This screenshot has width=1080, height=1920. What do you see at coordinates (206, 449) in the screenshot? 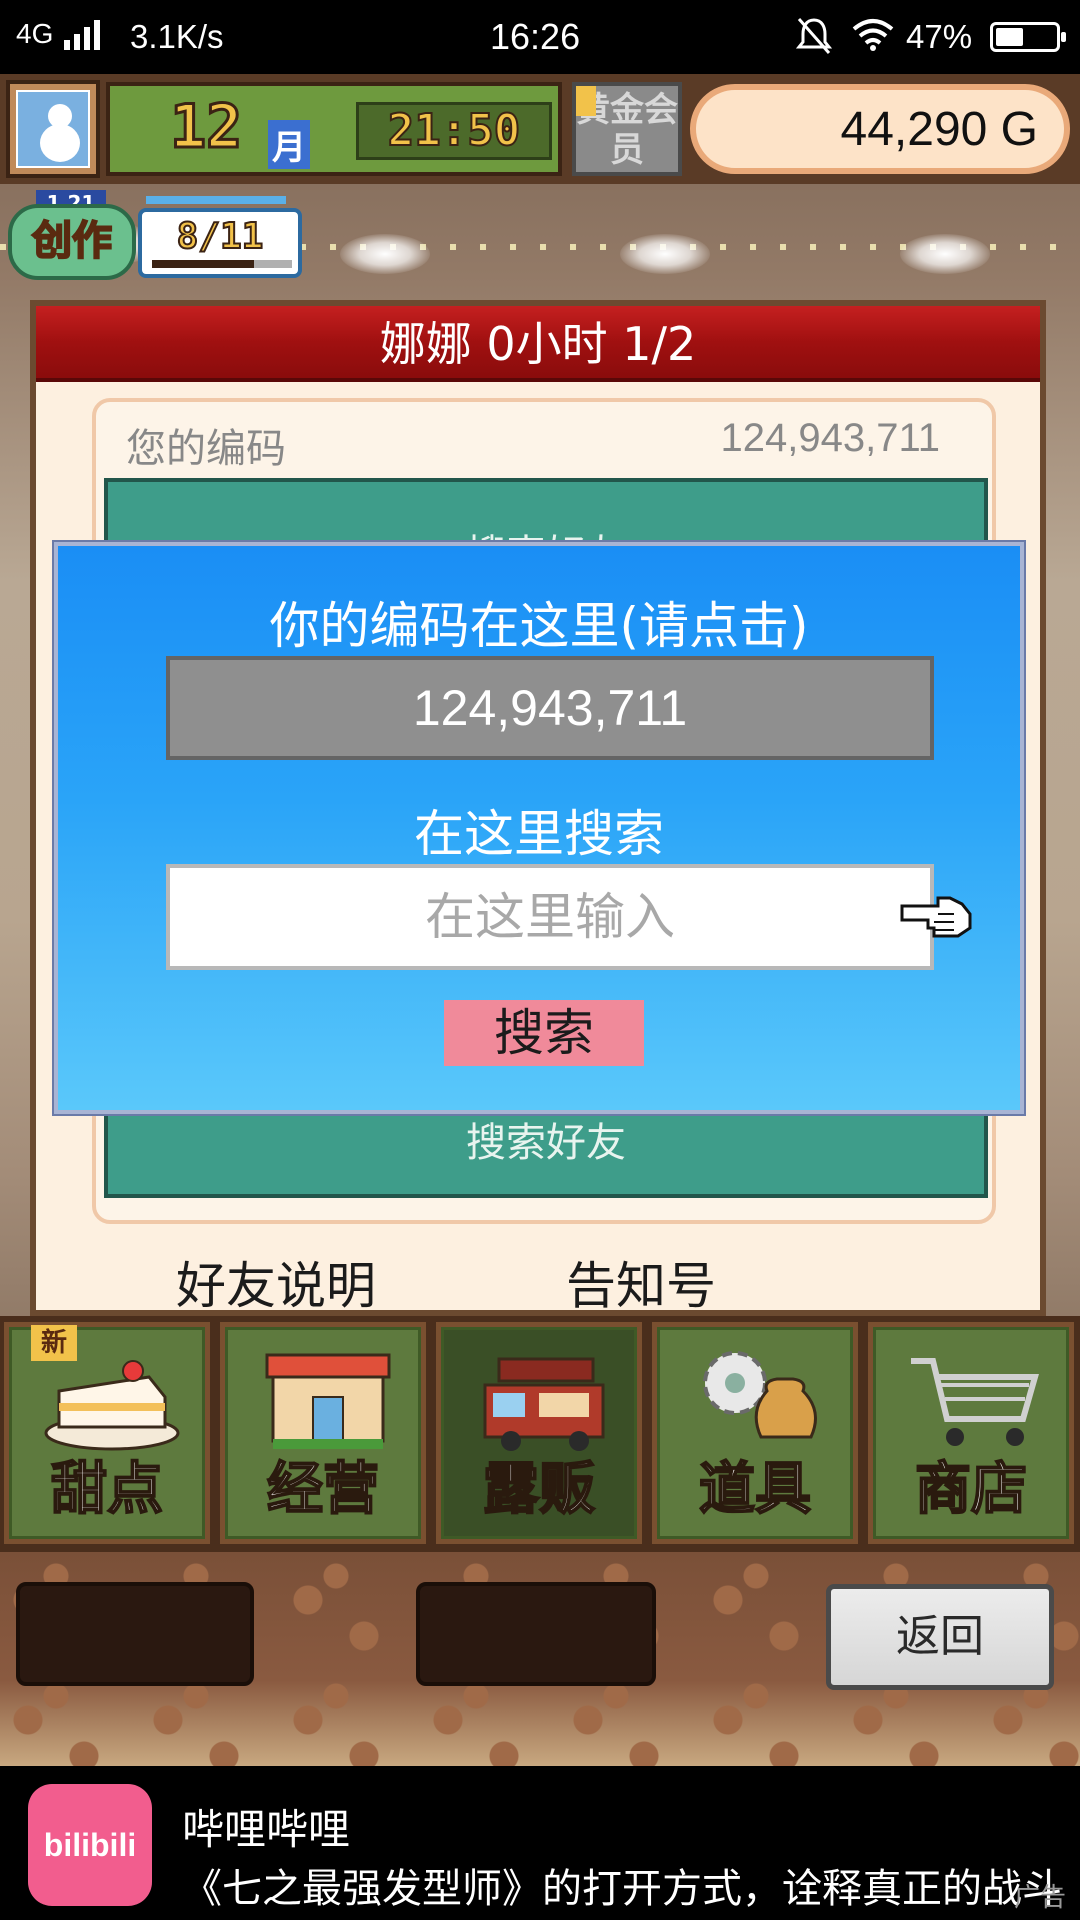
I see `your-code-label: 您的编码` at bounding box center [206, 449].